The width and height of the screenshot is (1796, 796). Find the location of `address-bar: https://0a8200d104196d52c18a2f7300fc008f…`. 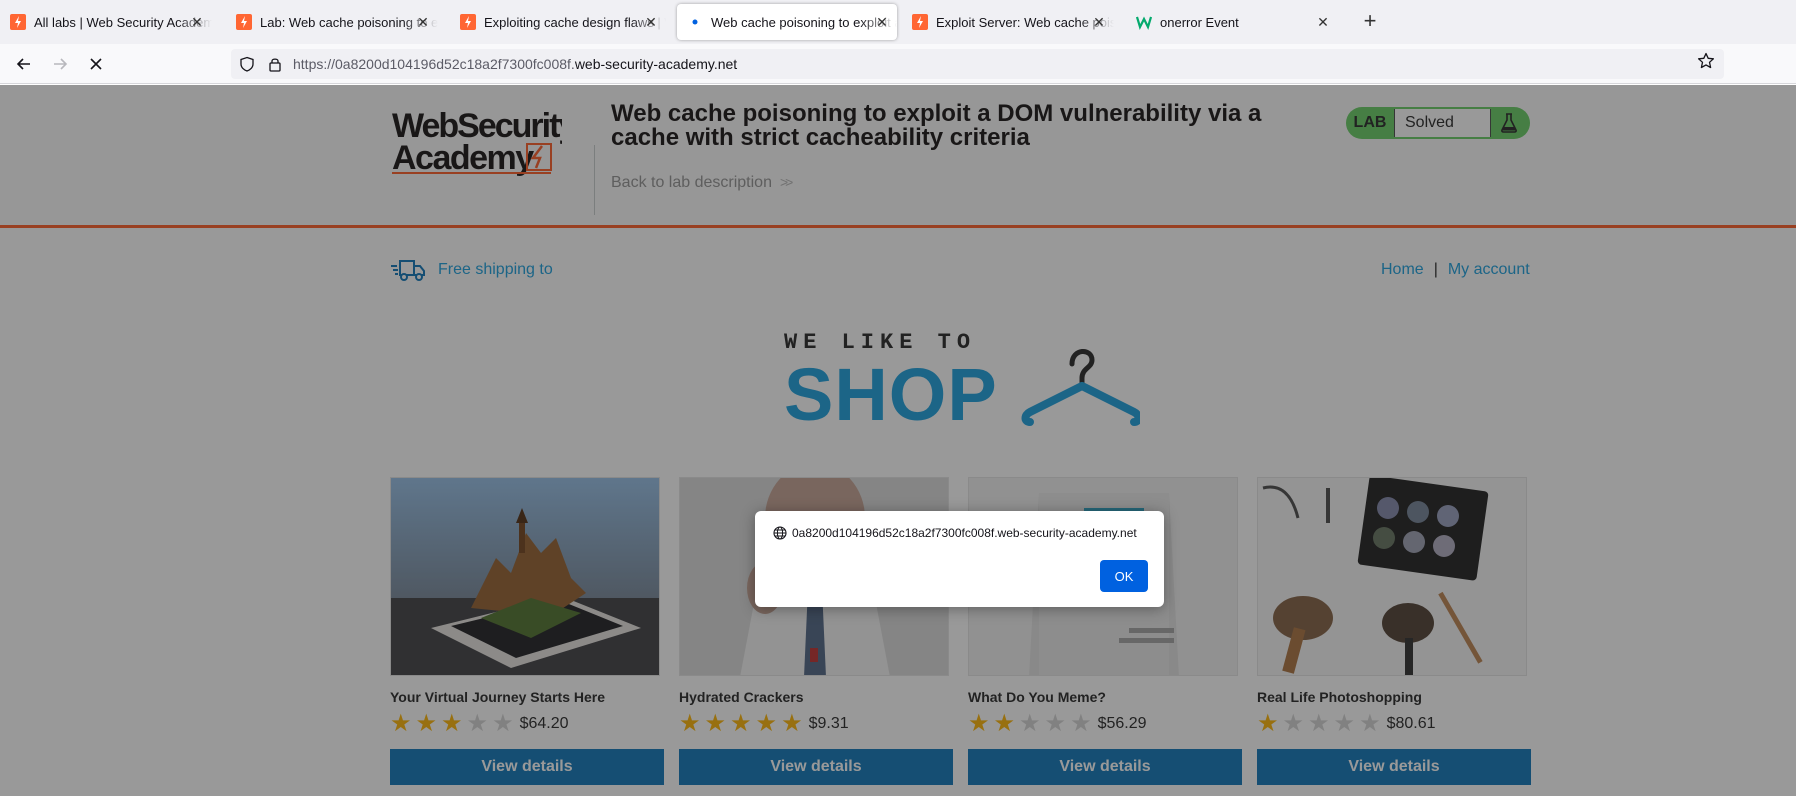

address-bar: https://0a8200d104196d52c18a2f7300fc008f… is located at coordinates (977, 64).